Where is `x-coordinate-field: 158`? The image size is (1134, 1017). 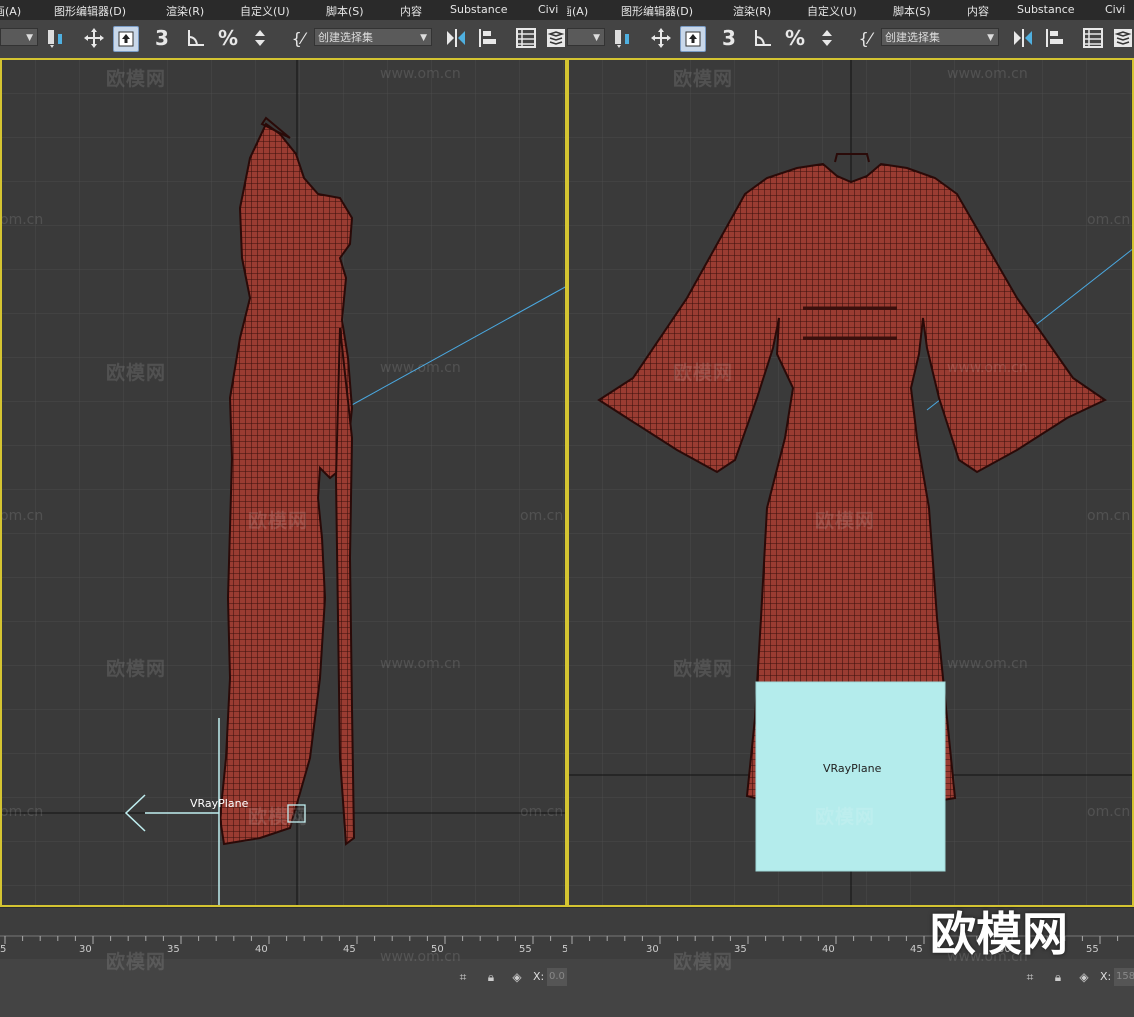 x-coordinate-field: 158 is located at coordinates (1124, 977).